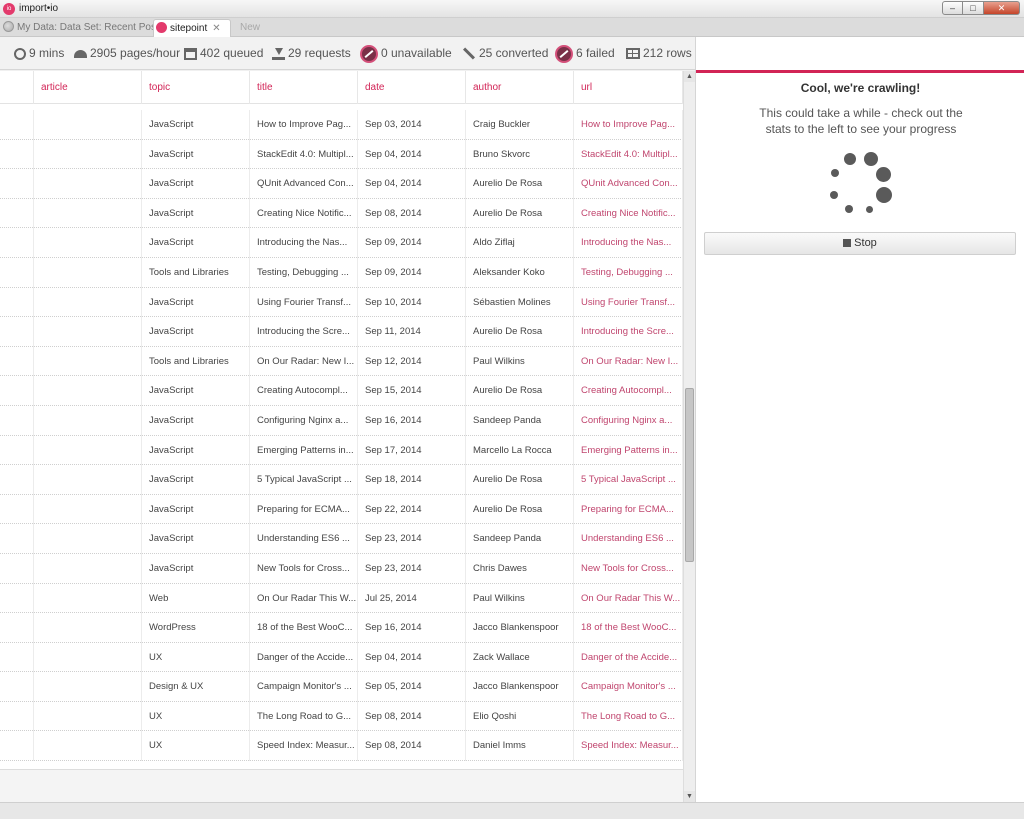 The height and width of the screenshot is (819, 1024). Describe the element at coordinates (520, 87) in the screenshot. I see `column-header-author: author` at that location.